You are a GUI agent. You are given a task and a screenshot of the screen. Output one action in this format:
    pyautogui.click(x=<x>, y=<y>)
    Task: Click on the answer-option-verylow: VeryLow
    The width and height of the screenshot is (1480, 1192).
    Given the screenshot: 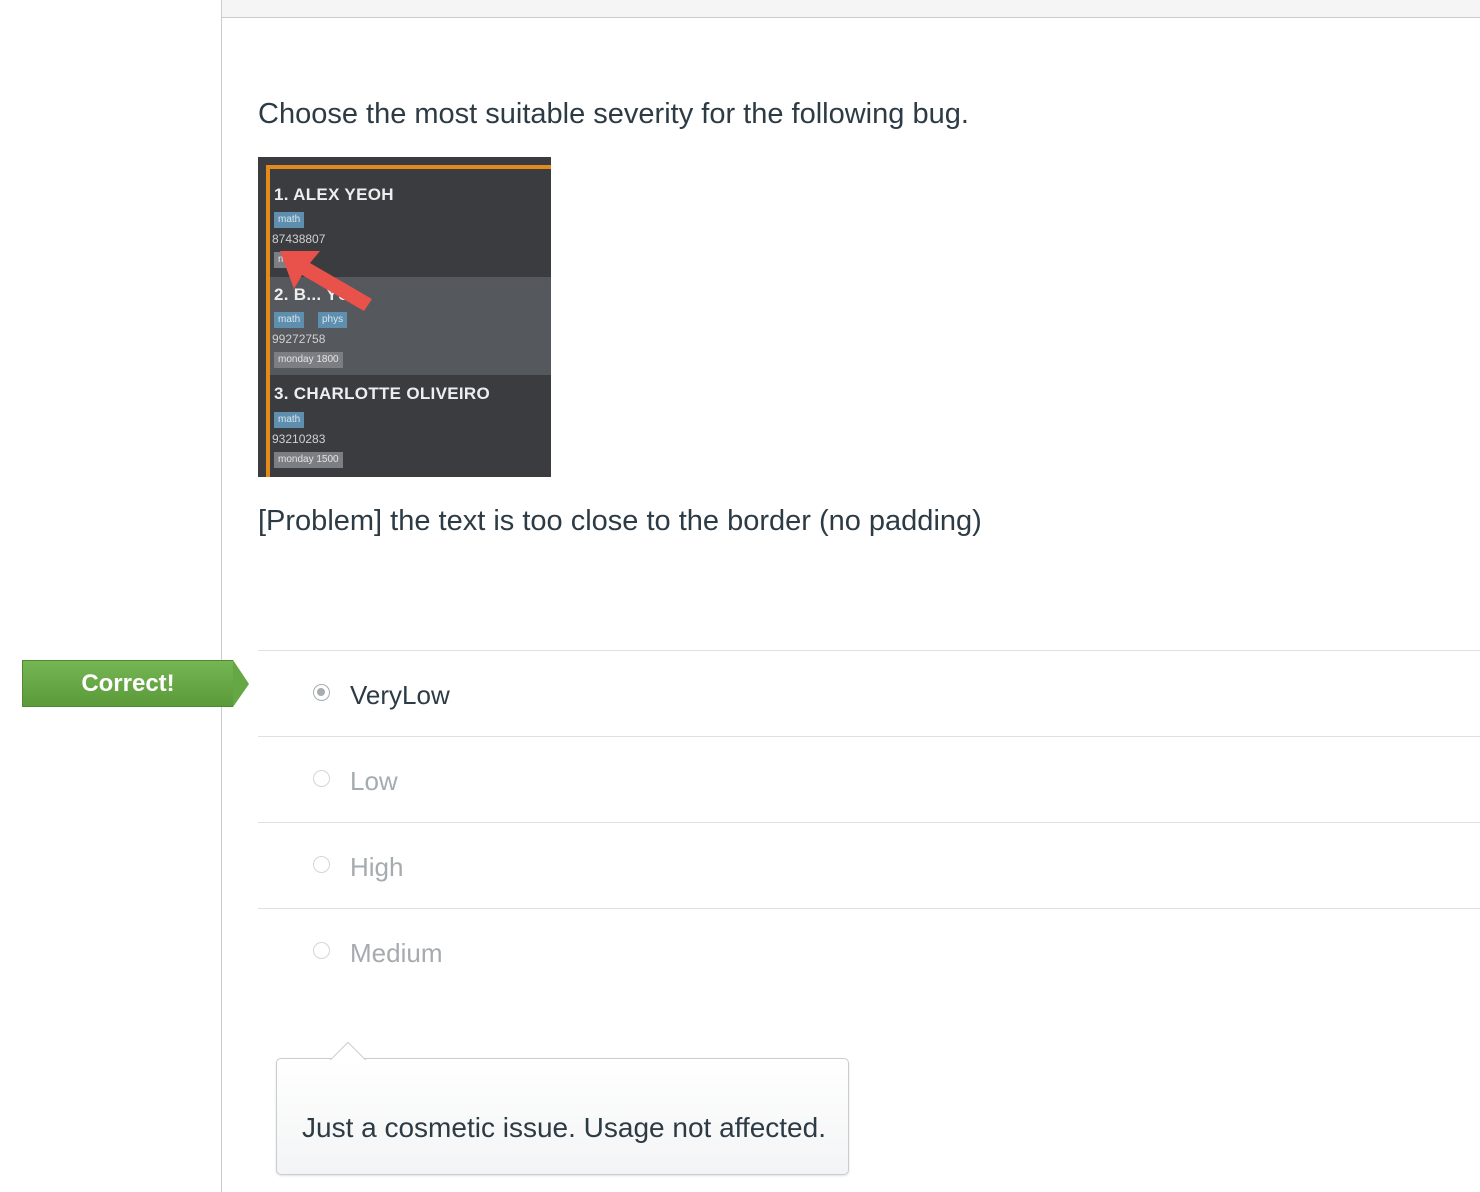 What is the action you would take?
    pyautogui.click(x=869, y=693)
    